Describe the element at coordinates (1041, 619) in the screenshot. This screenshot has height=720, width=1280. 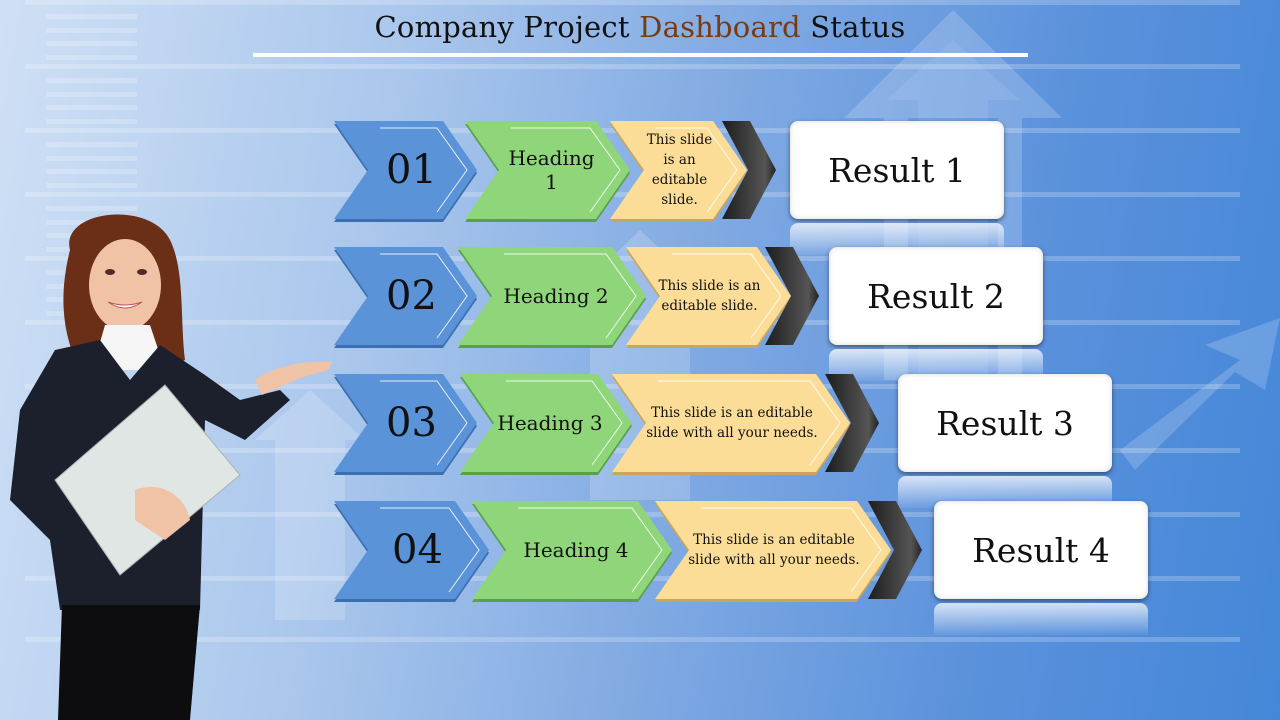
I see `result-reflection` at that location.